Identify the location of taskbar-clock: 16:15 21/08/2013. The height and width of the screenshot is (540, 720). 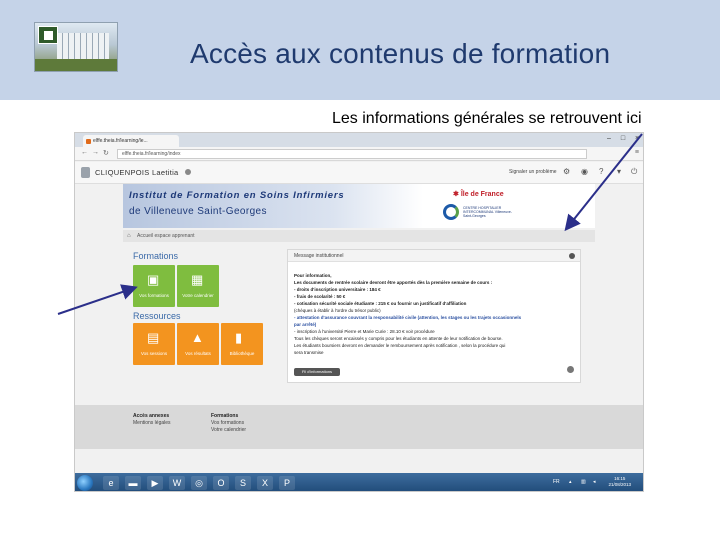
(619, 482).